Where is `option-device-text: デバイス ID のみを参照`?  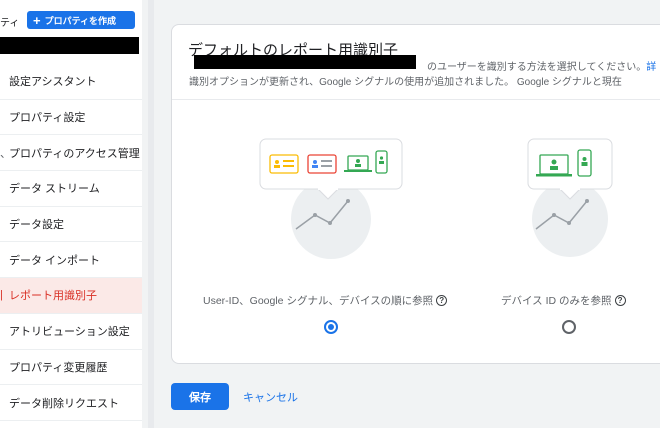
option-device-text: デバイス ID のみを参照 is located at coordinates (556, 301).